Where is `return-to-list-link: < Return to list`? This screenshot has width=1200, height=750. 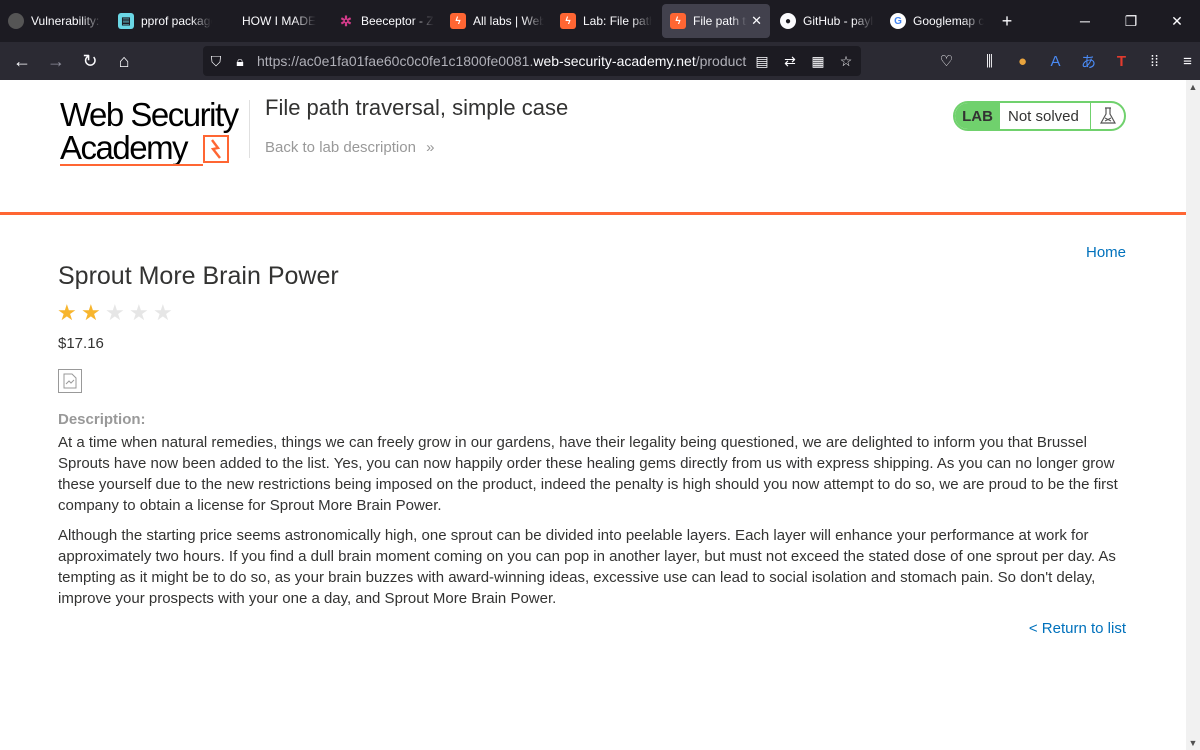
return-to-list-link: < Return to list is located at coordinates (1077, 628).